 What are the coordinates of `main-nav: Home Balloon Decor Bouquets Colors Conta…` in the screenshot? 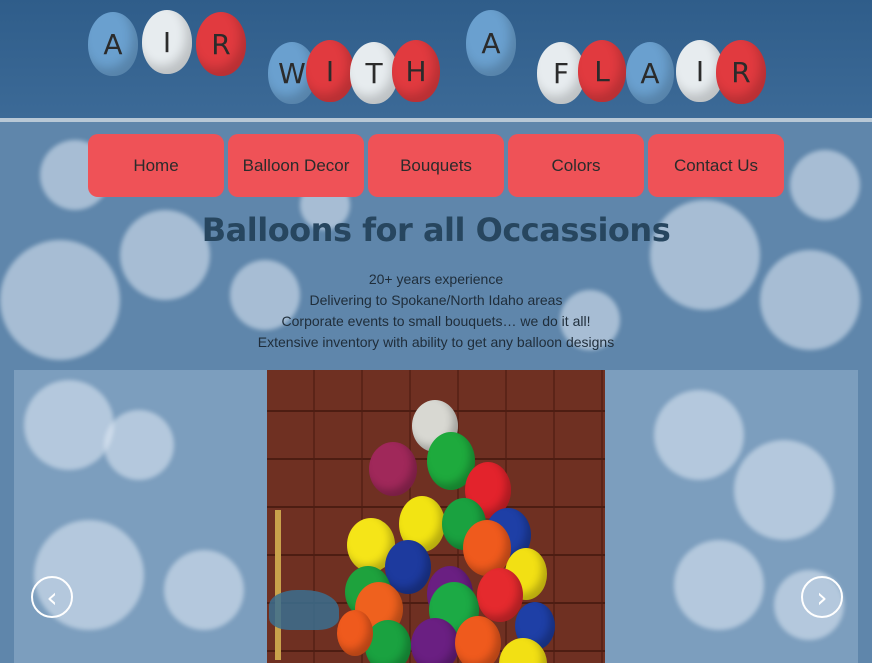 It's located at (436, 165).